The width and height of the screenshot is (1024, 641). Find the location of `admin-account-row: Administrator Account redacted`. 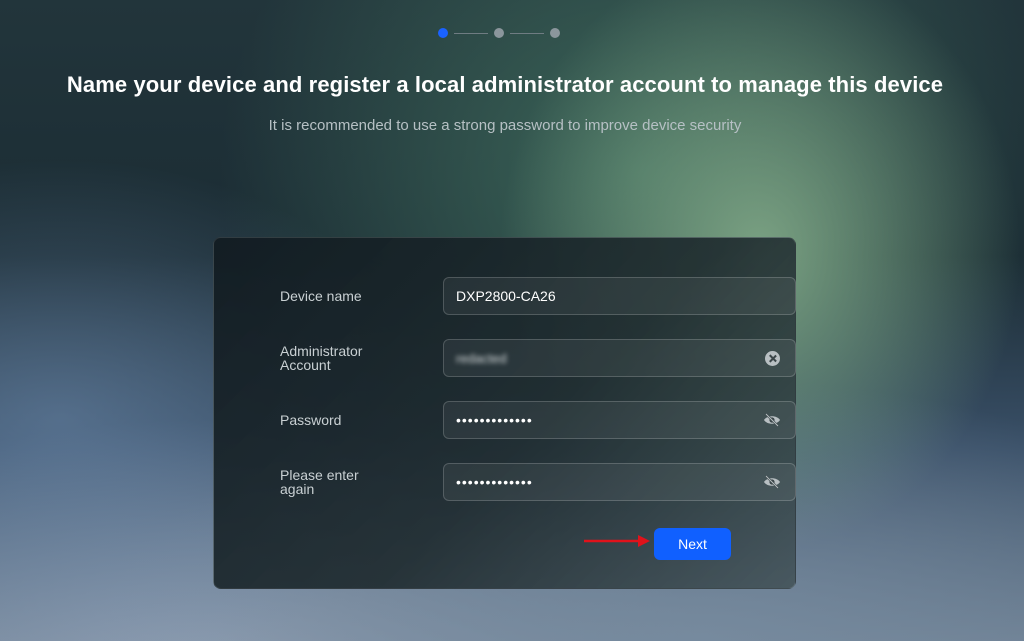

admin-account-row: Administrator Account redacted is located at coordinates (538, 358).